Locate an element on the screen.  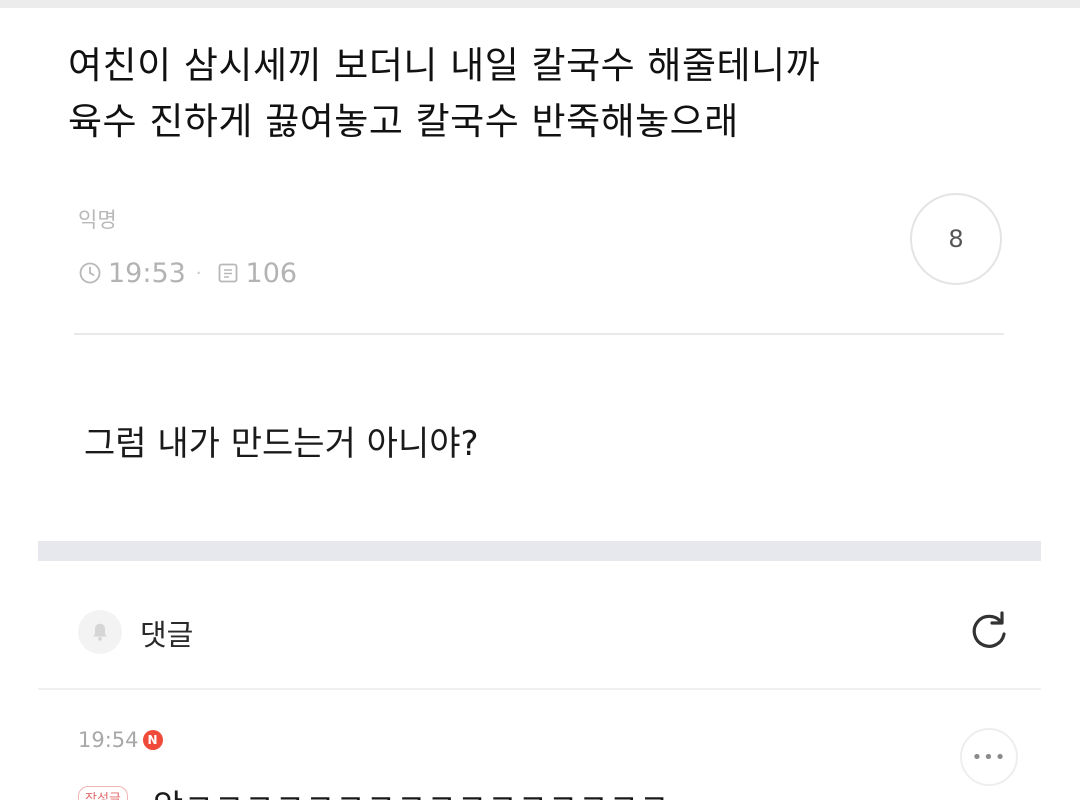
more-icon: ••• is located at coordinates (989, 757).